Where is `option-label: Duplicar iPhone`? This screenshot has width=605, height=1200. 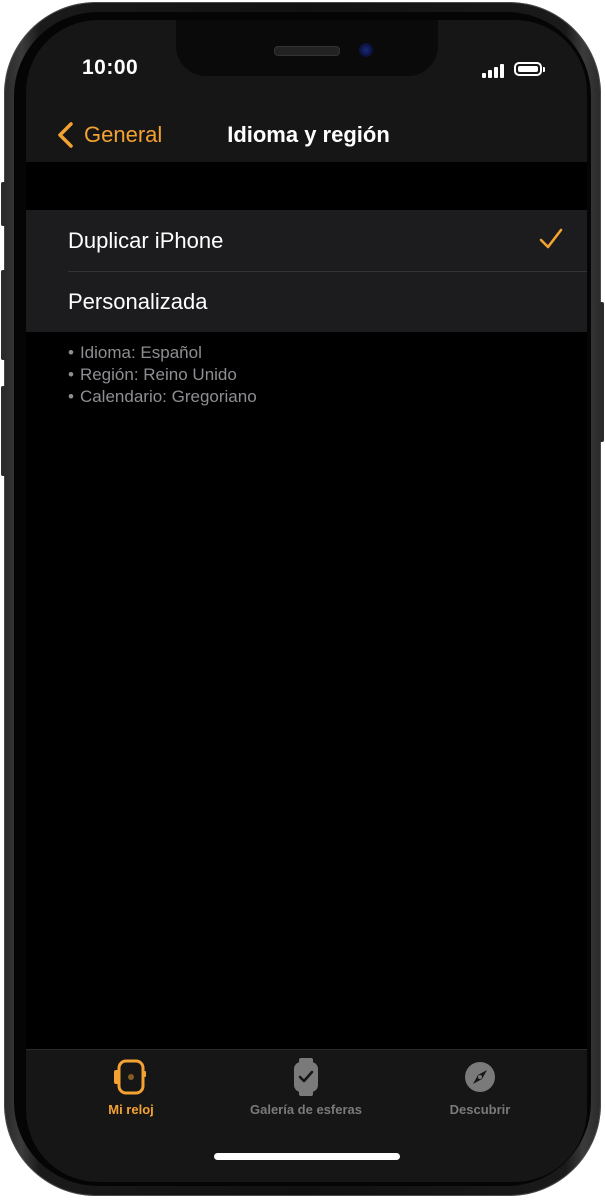
option-label: Duplicar iPhone is located at coordinates (146, 240).